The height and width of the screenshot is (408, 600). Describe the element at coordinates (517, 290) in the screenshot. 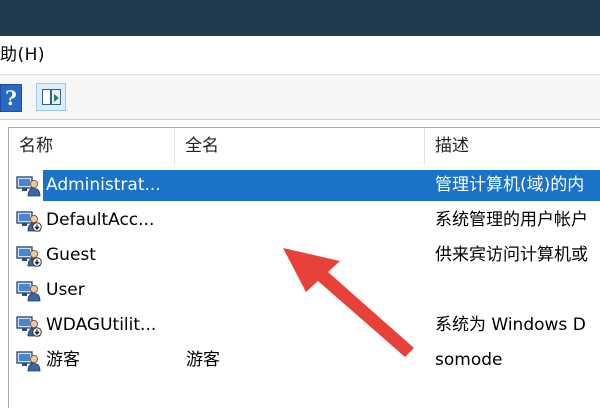

I see `user-description-cell` at that location.